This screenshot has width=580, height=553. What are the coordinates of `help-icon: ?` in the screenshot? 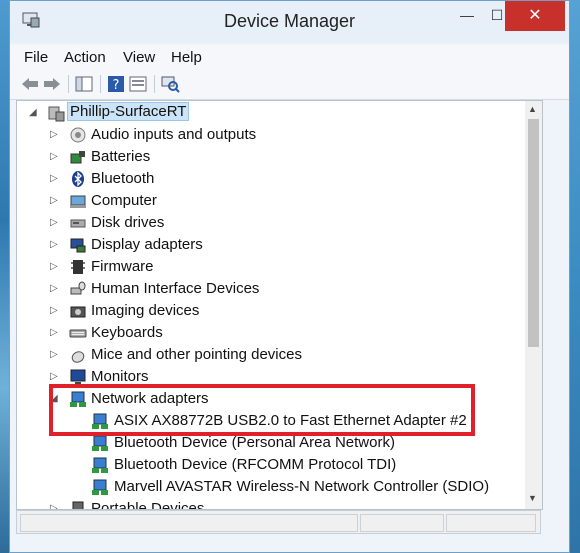 It's located at (116, 84).